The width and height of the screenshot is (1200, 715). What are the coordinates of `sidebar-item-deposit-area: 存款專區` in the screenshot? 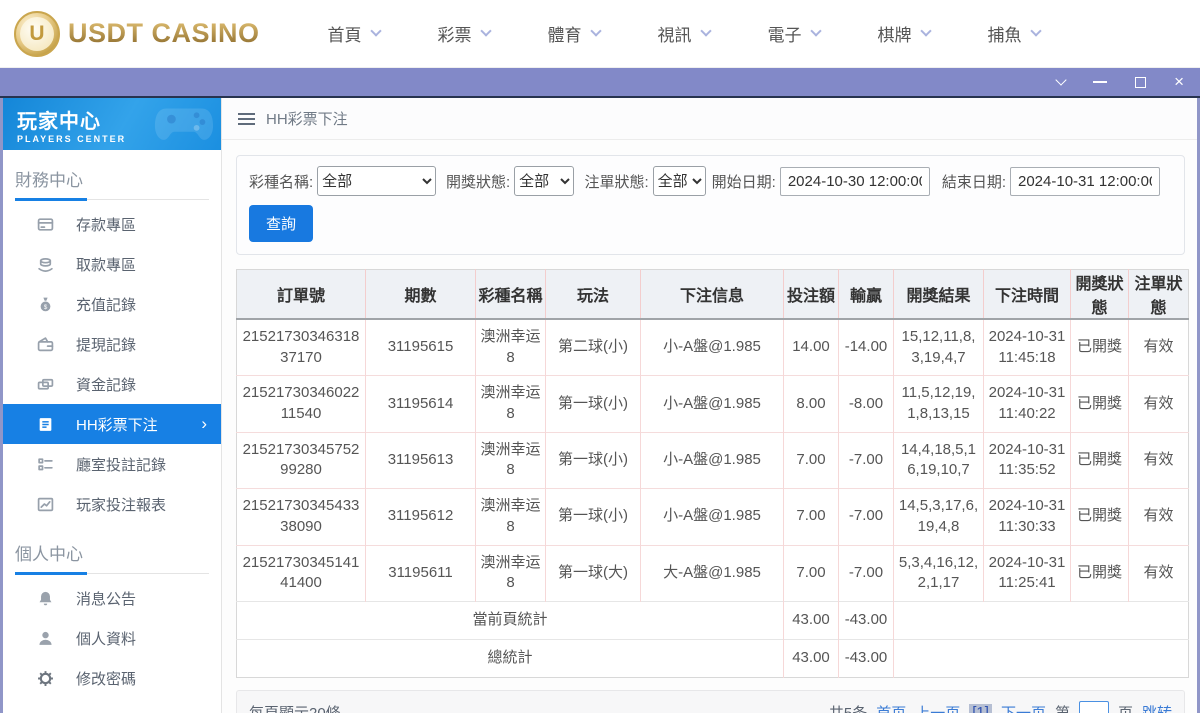 It's located at (112, 224).